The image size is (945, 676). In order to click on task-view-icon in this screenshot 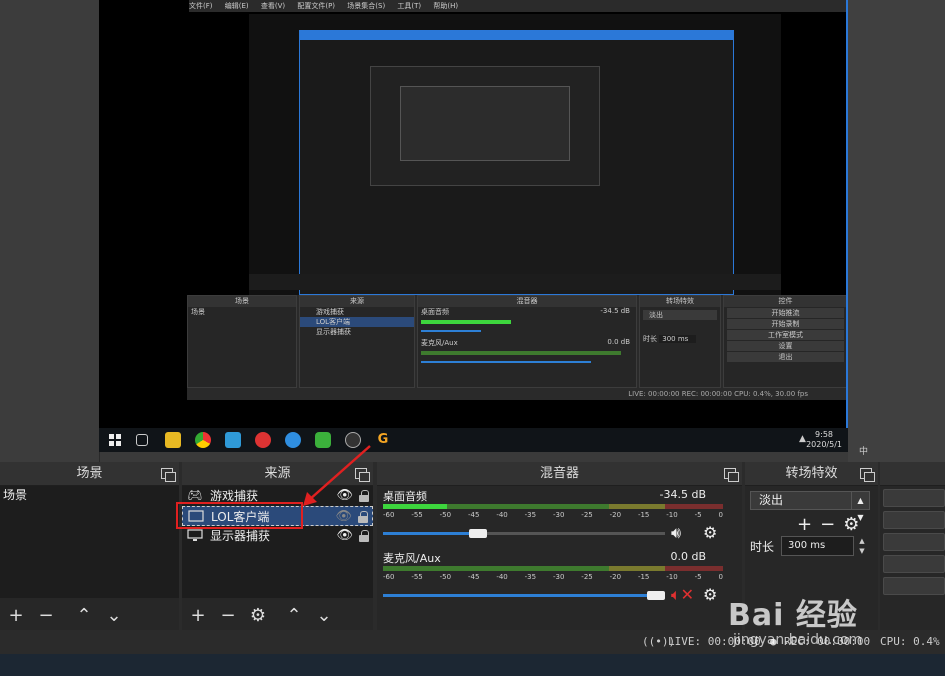, I will do `click(142, 440)`.